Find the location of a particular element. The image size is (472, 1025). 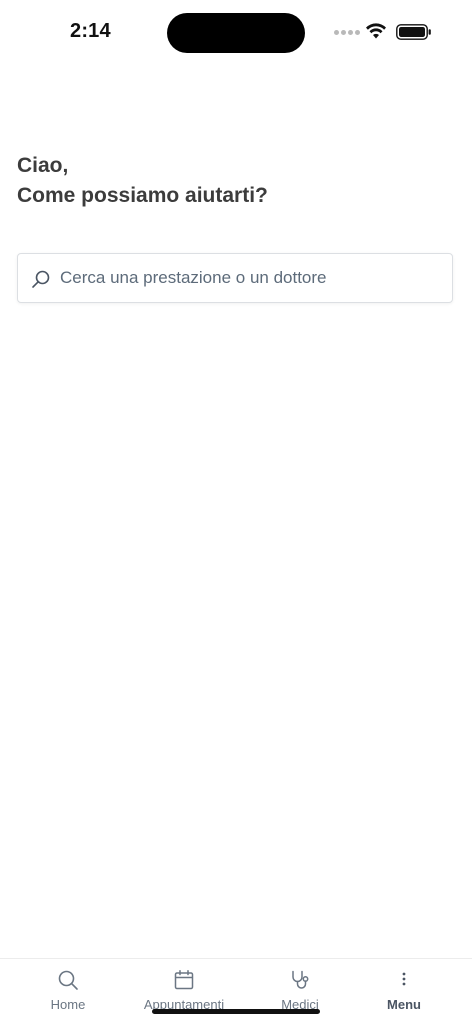

greeting-line-2: Come possiamo aiutarti? is located at coordinates (142, 195).